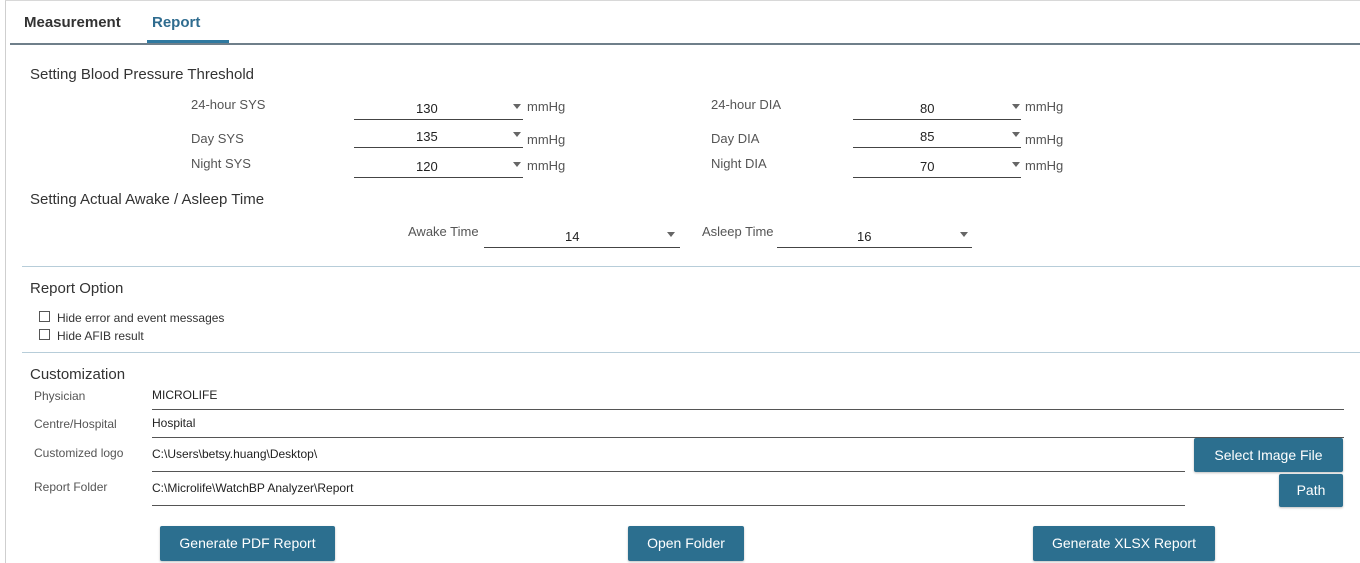 This screenshot has width=1360, height=563. I want to click on label-night-dia: Night DIA, so click(739, 163).